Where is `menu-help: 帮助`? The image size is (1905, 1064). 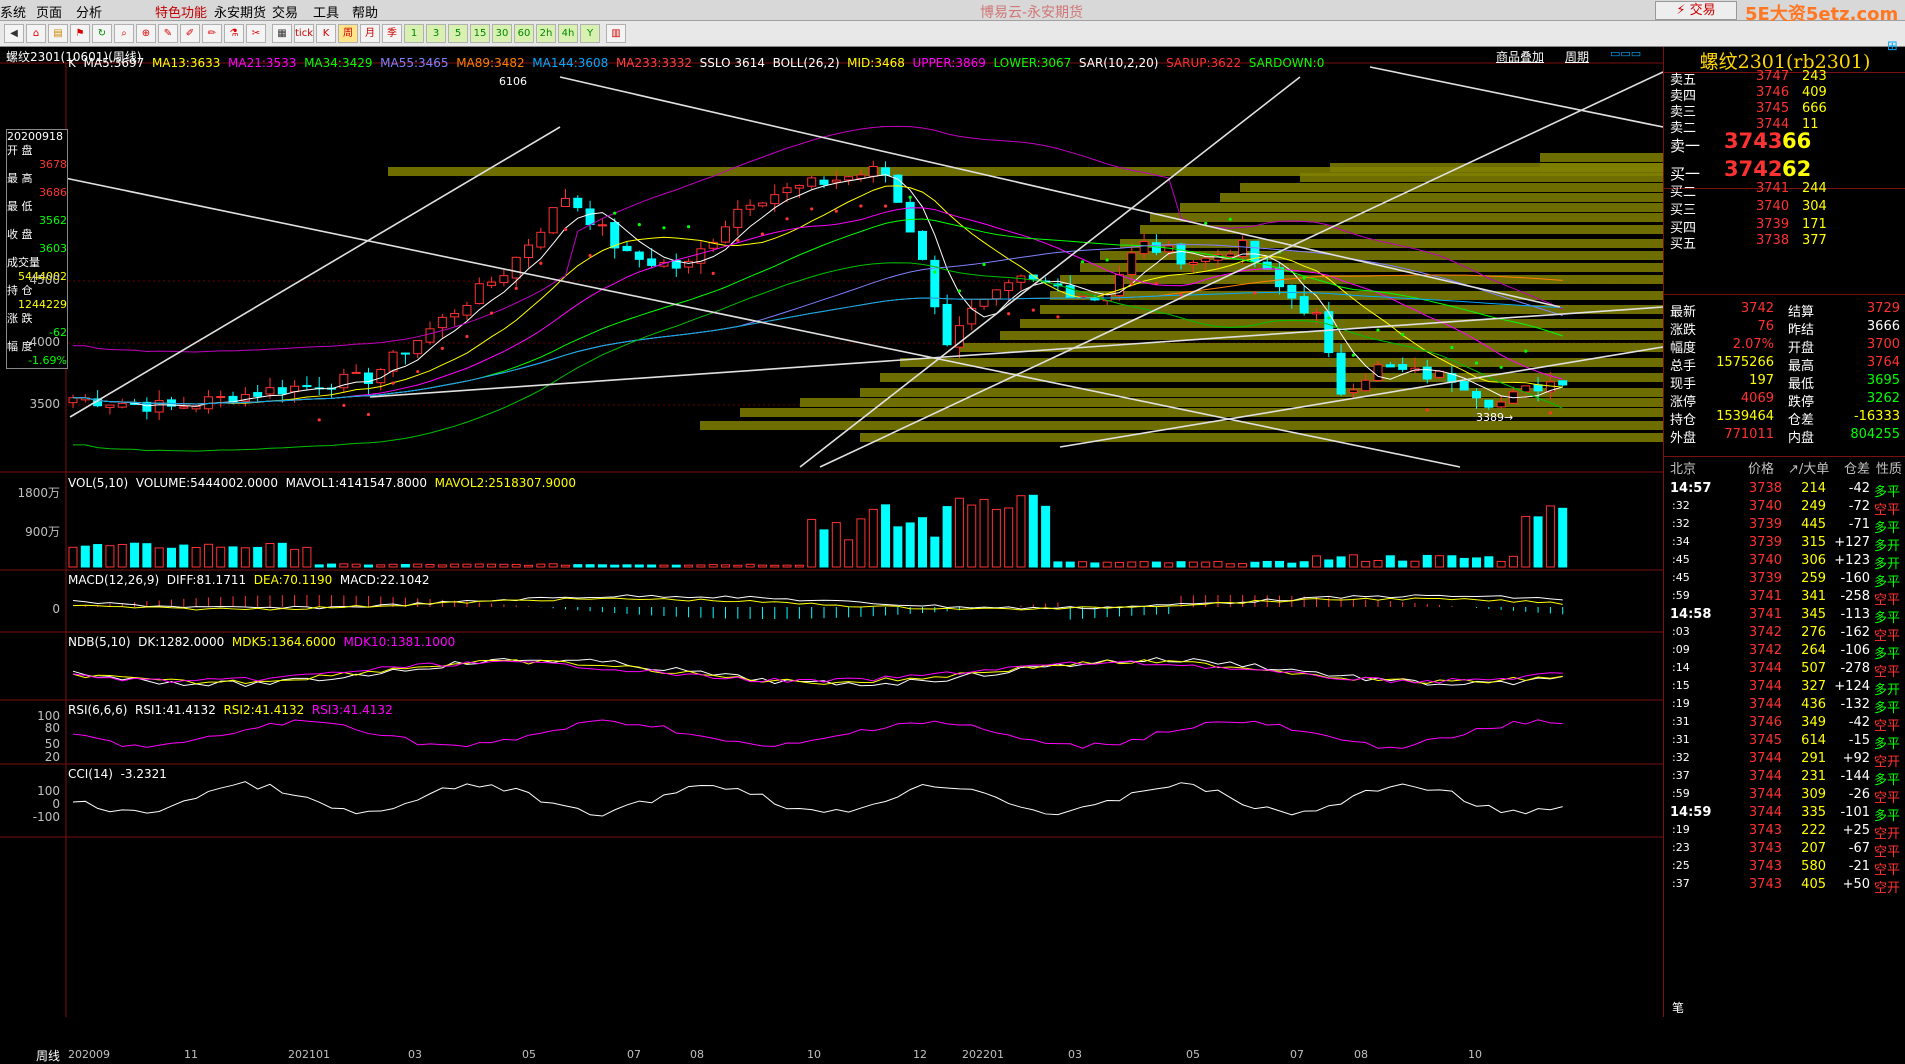
menu-help: 帮助 is located at coordinates (365, 11).